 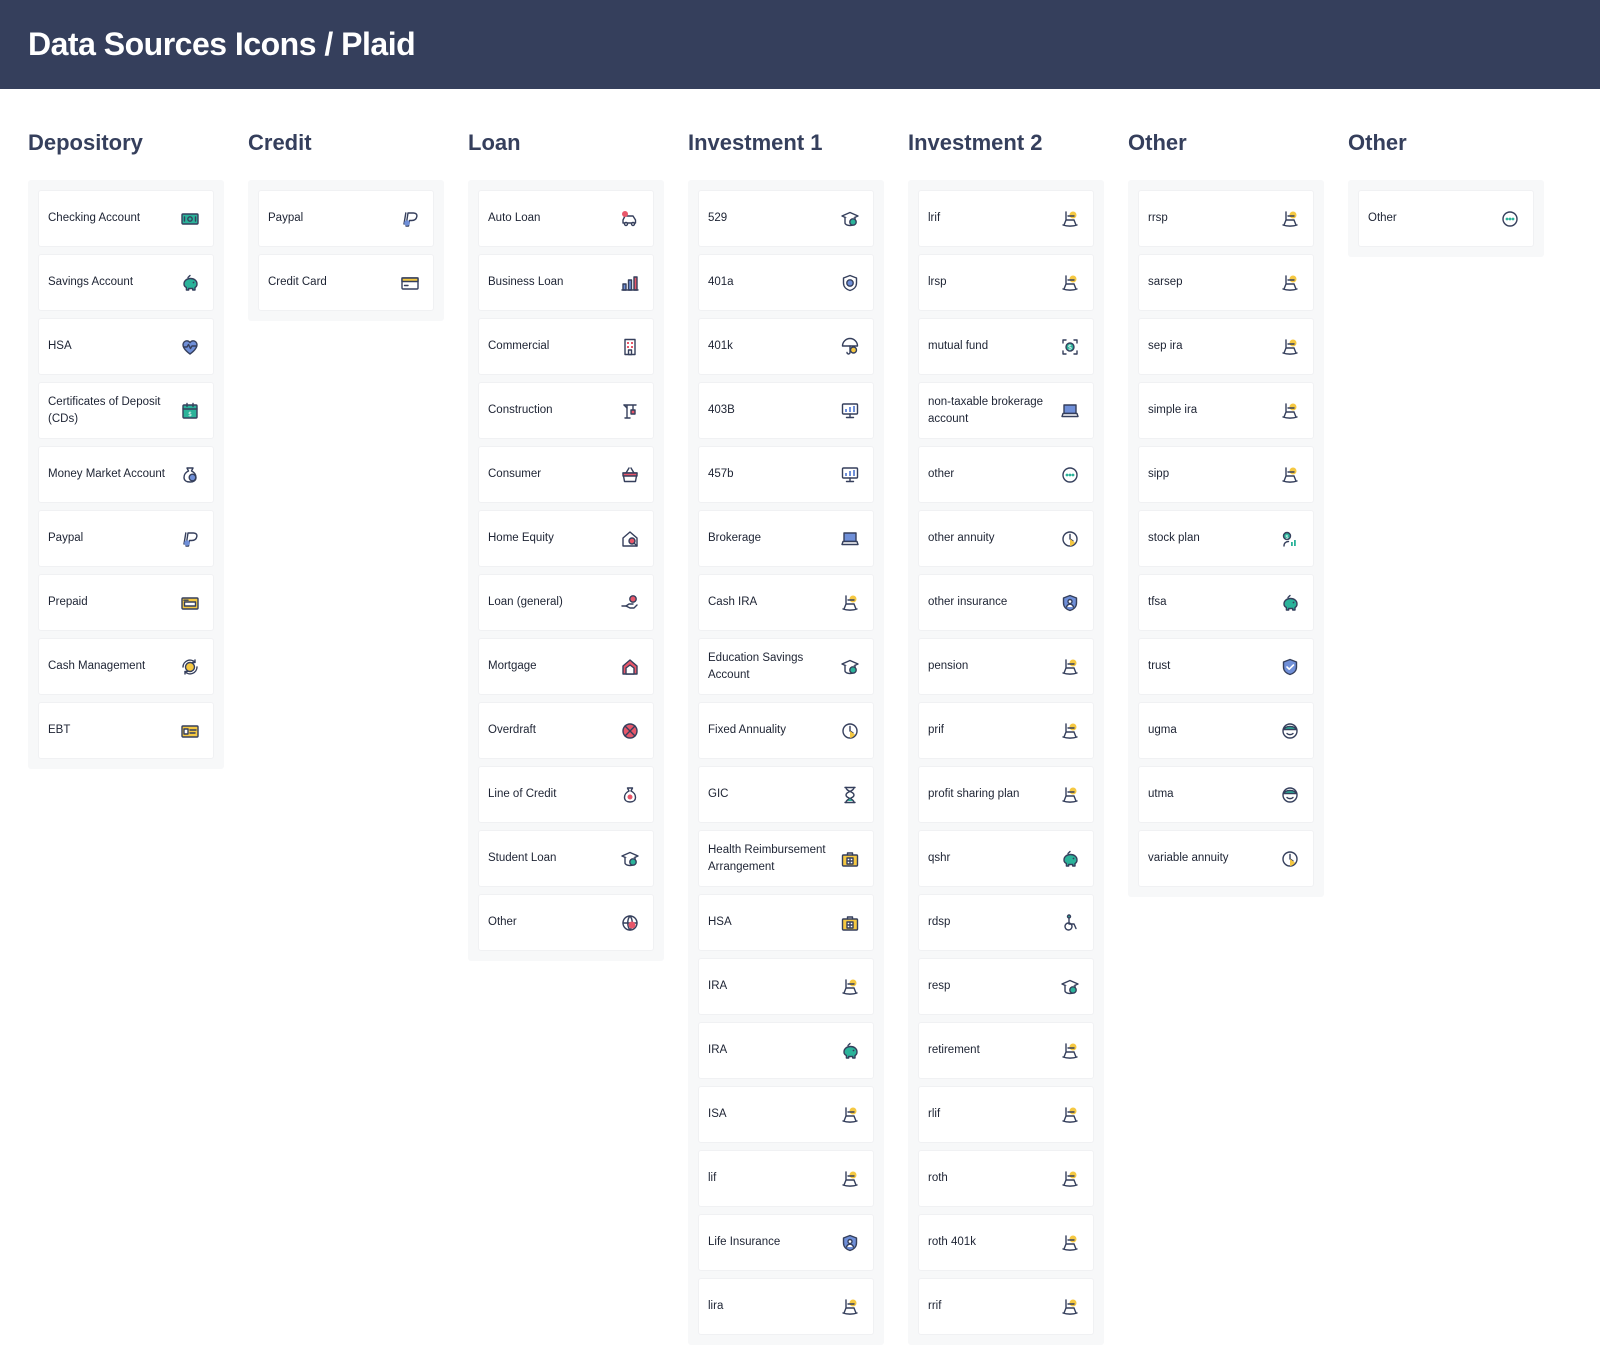 What do you see at coordinates (566, 794) in the screenshot?
I see `account-type-card: Line of Credit` at bounding box center [566, 794].